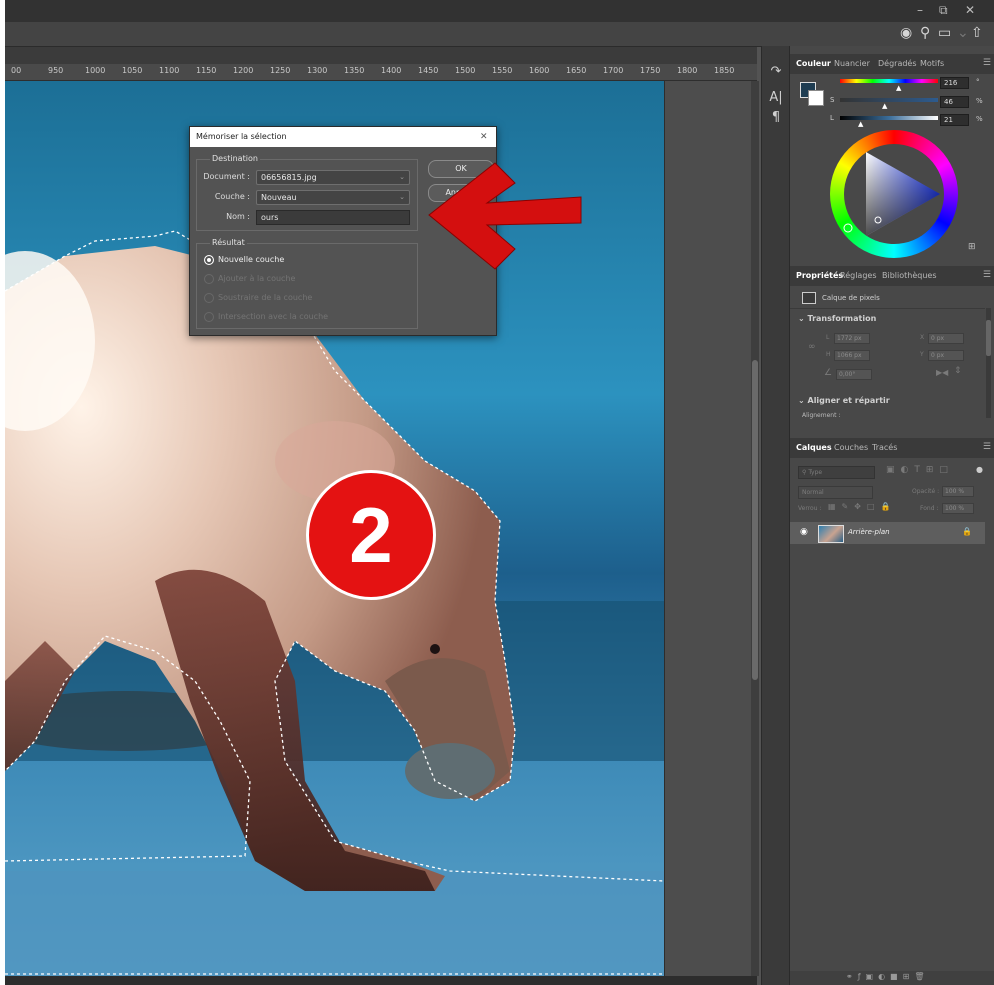 Image resolution: width=994 pixels, height=985 pixels. What do you see at coordinates (209, 298) in the screenshot?
I see `radio-subtract-channel` at bounding box center [209, 298].